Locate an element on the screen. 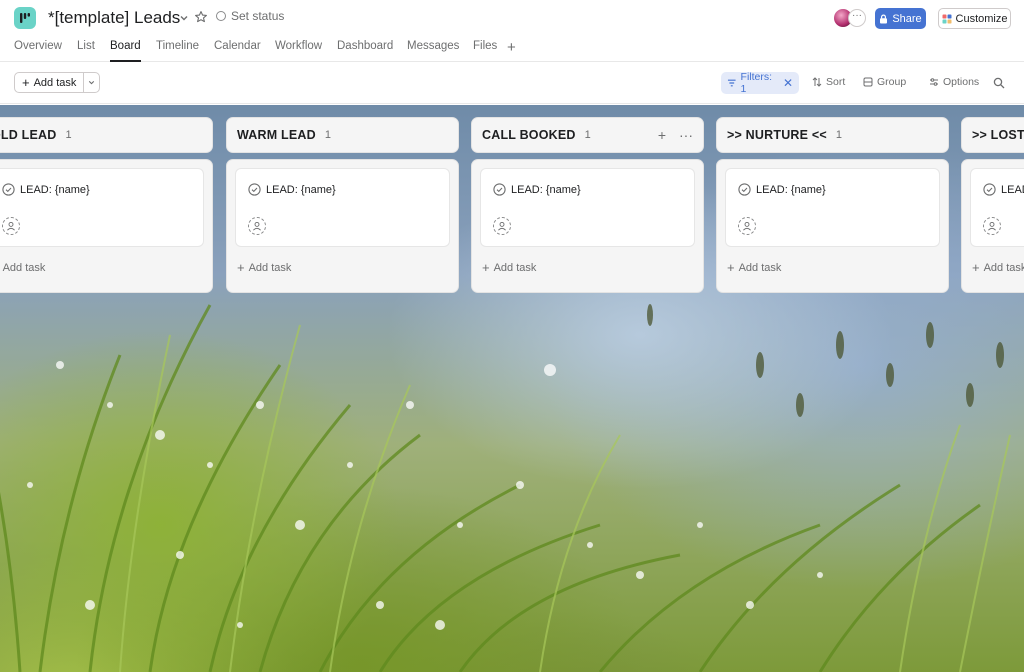 Image resolution: width=1024 pixels, height=672 pixels. add-task-dropdown-button is located at coordinates (91, 82).